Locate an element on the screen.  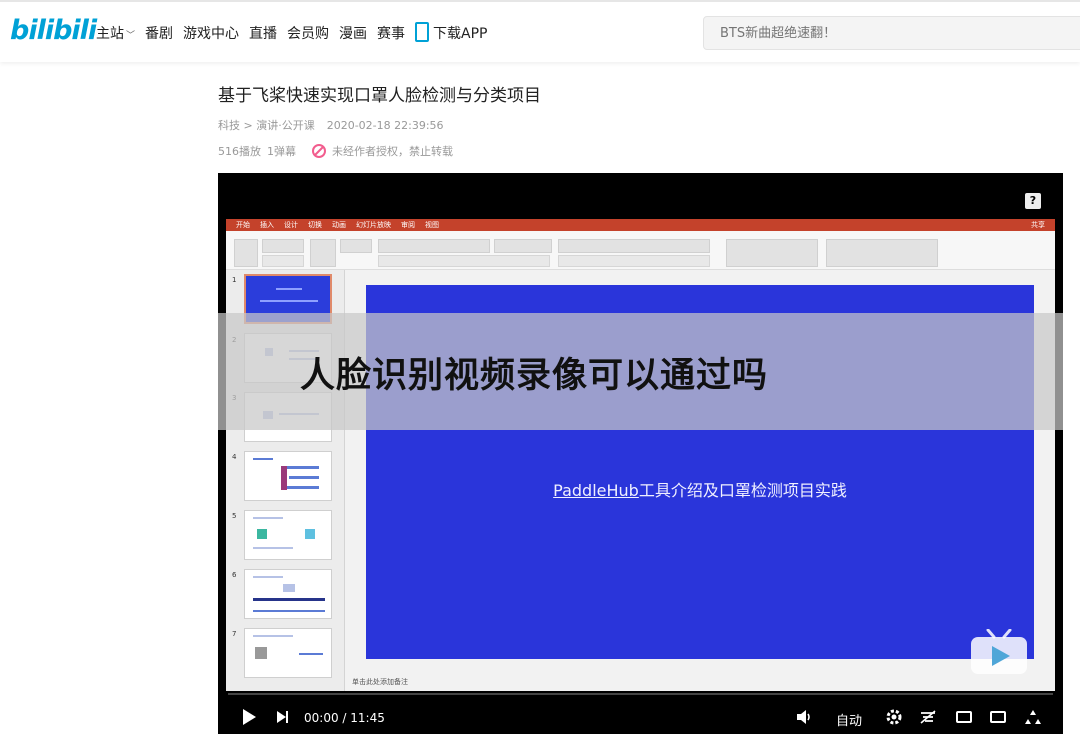
main-nav: 主站 ﹀ 番剧 游戏中心 直播 会员购 漫画 赛事 下载APP is located at coordinates (296, 32).